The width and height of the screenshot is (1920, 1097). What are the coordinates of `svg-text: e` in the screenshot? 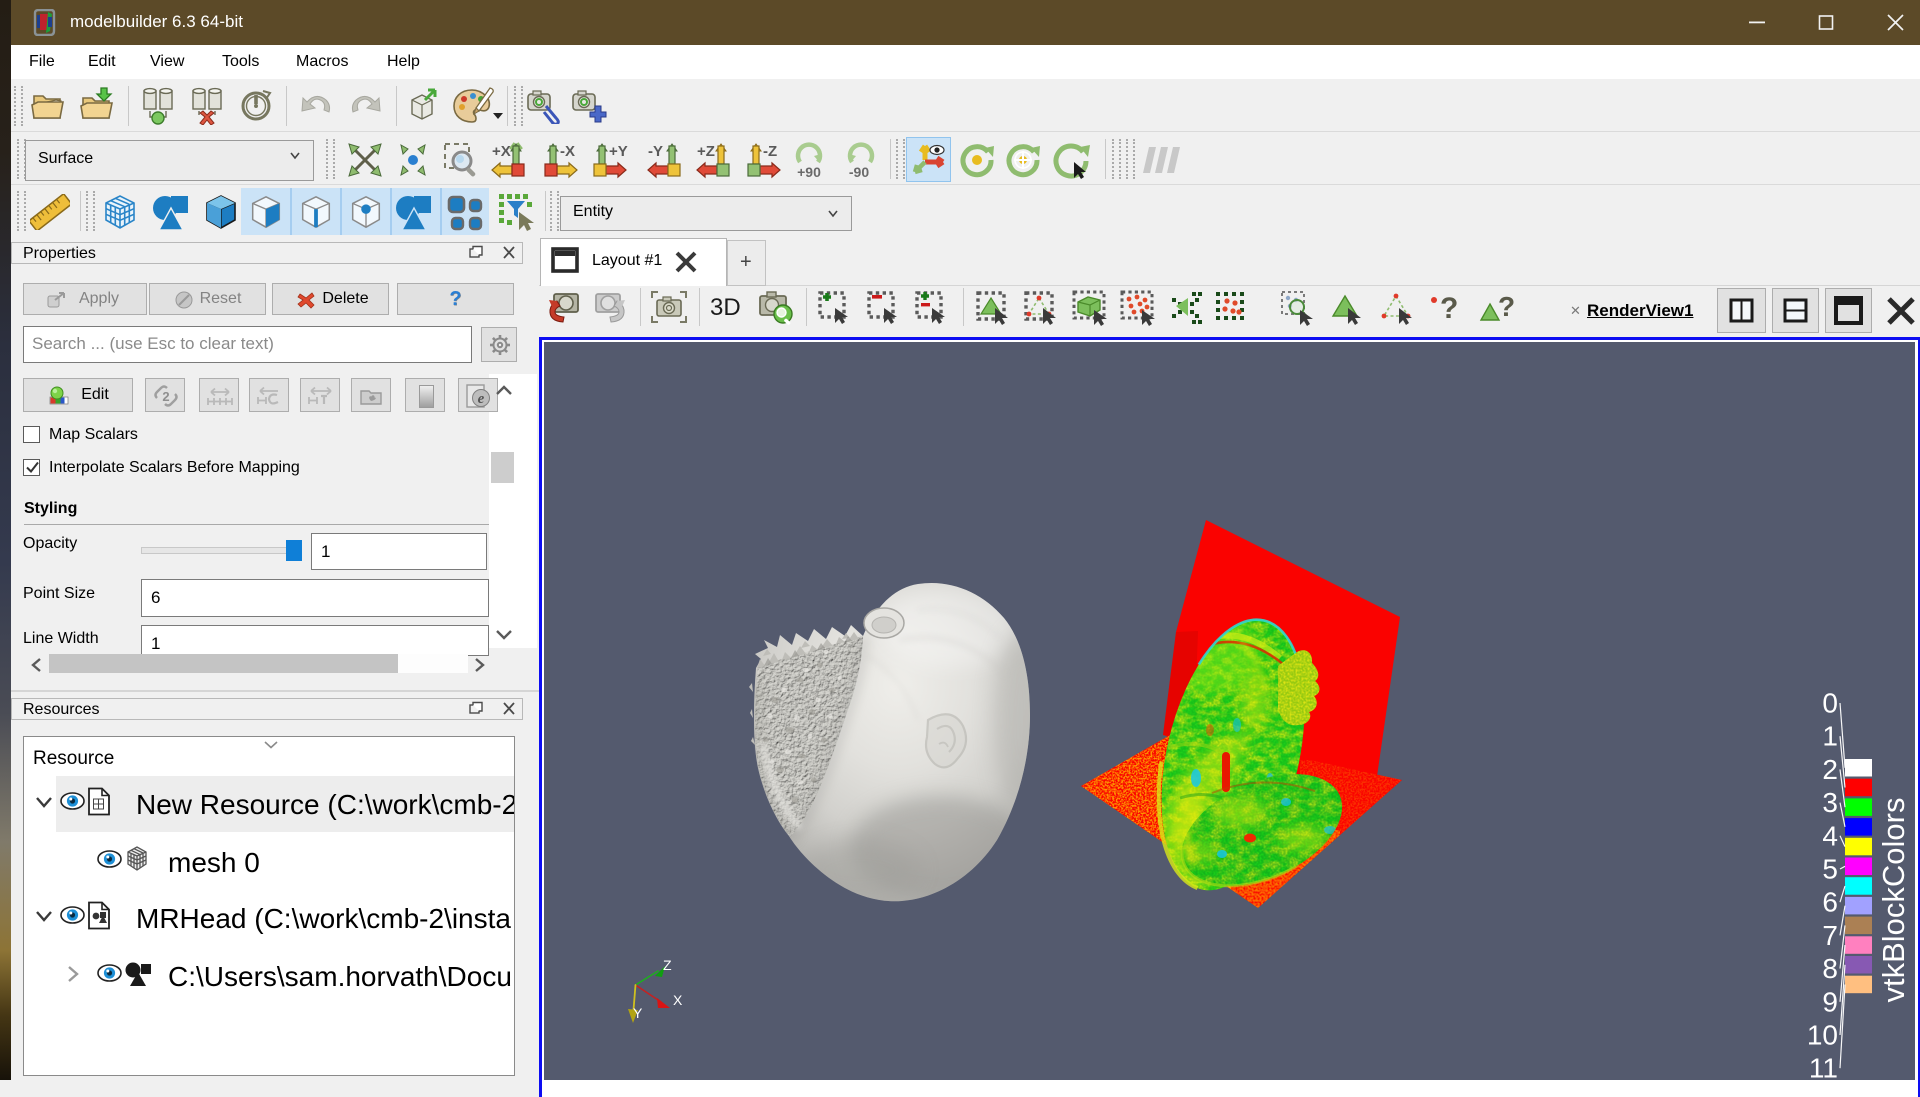 It's located at (481, 399).